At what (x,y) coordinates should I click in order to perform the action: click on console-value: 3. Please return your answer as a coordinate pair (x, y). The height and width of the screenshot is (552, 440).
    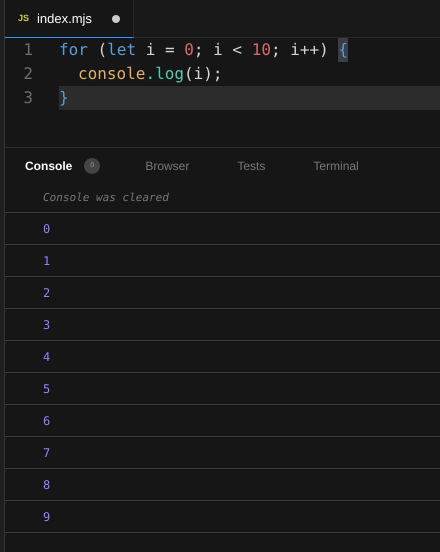
    Looking at the image, I should click on (46, 325).